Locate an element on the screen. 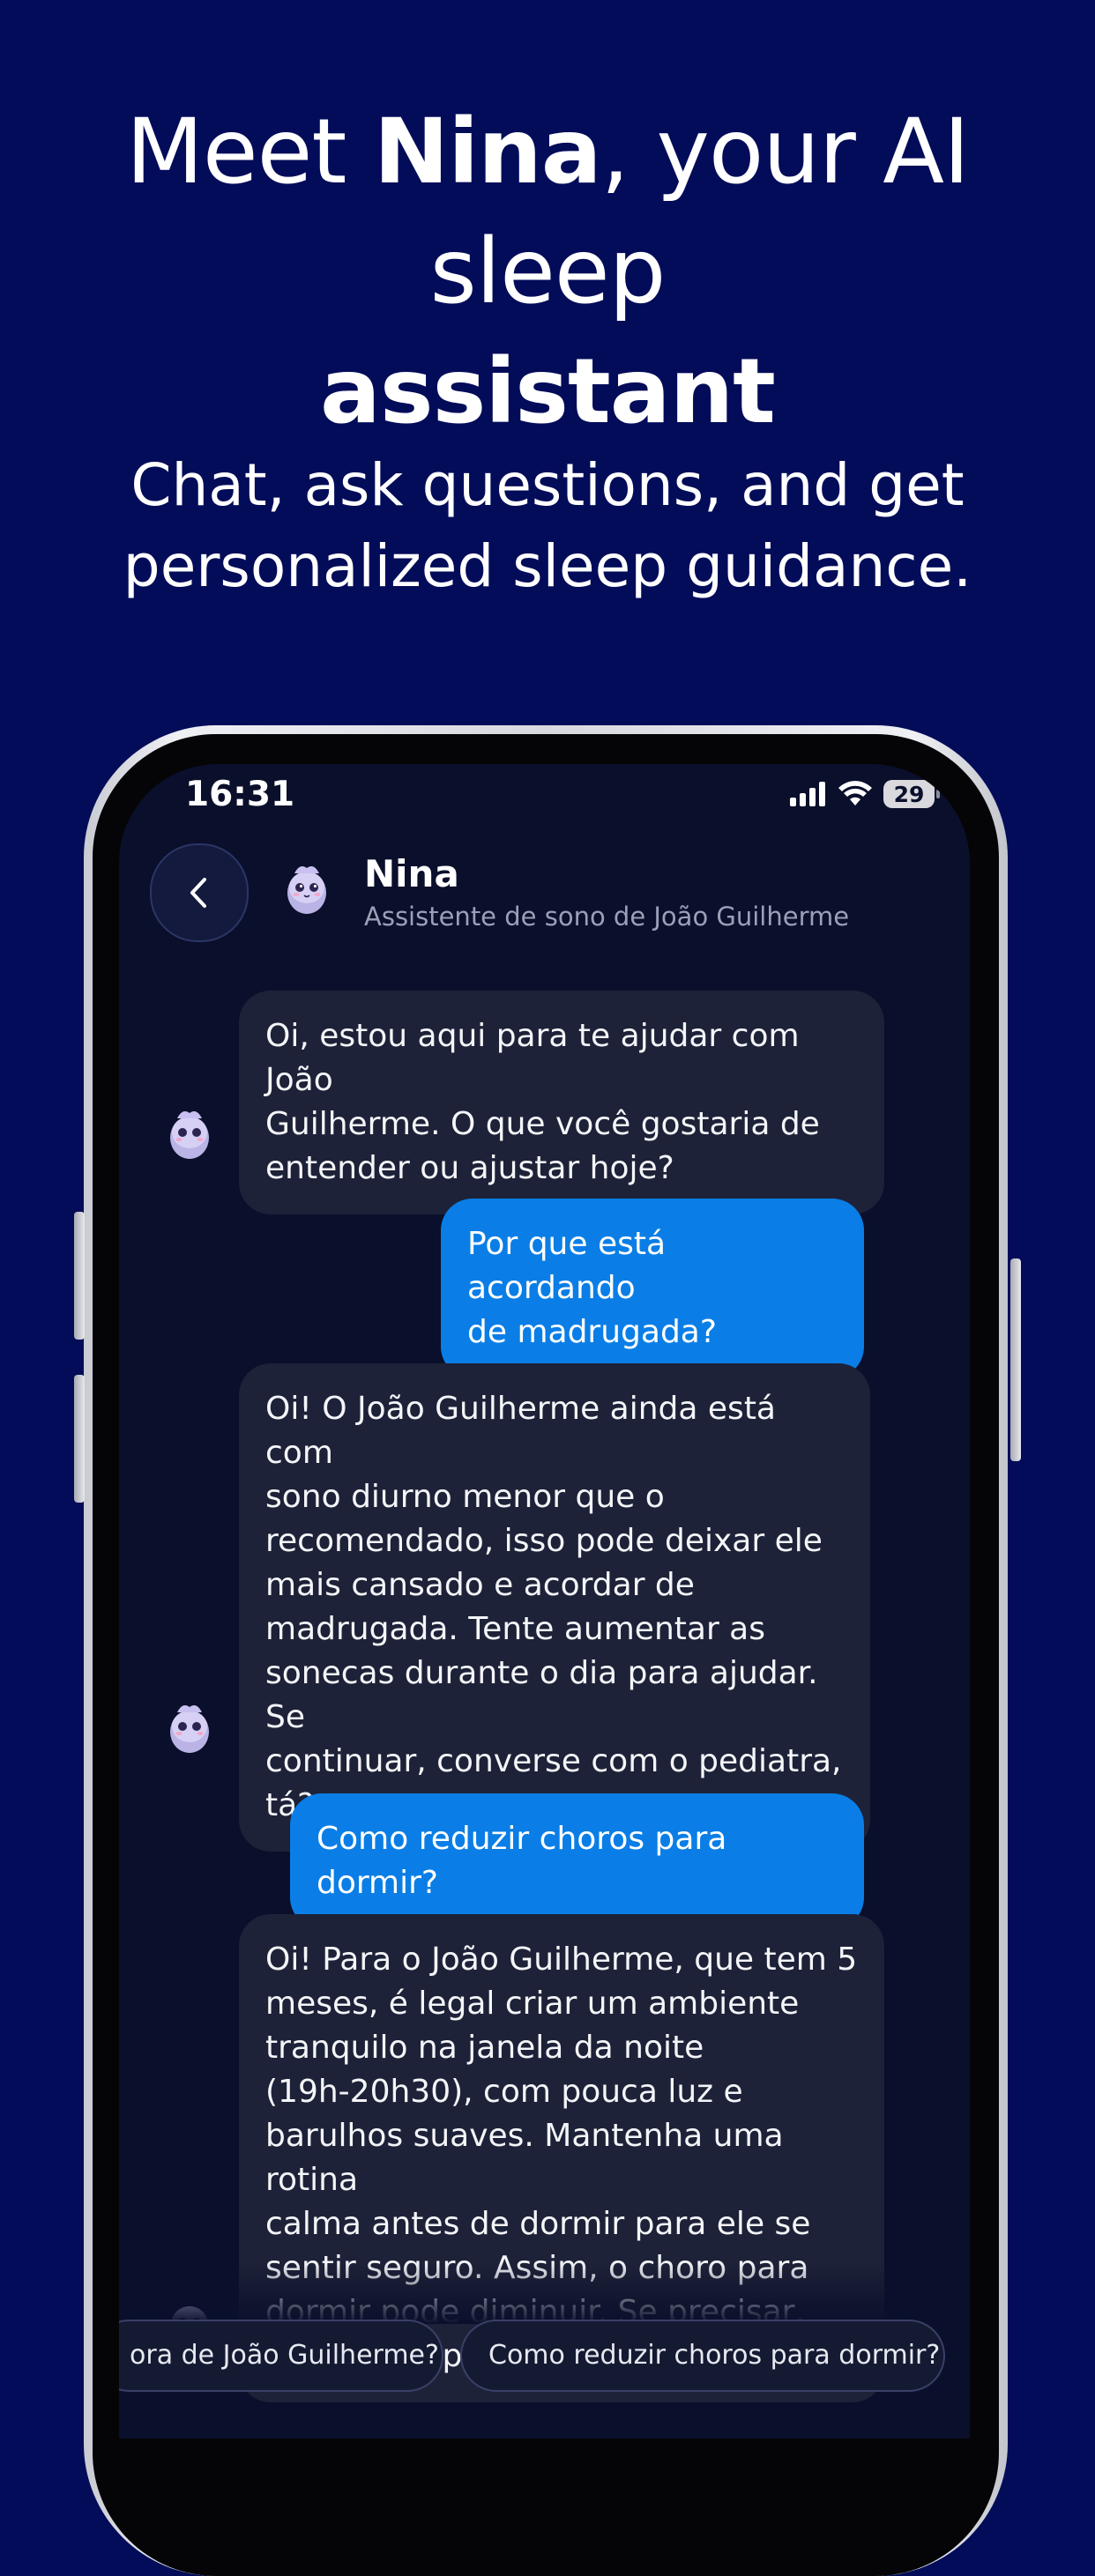 This screenshot has height=2576, width=1095. headline-bold-end: assistant is located at coordinates (548, 391).